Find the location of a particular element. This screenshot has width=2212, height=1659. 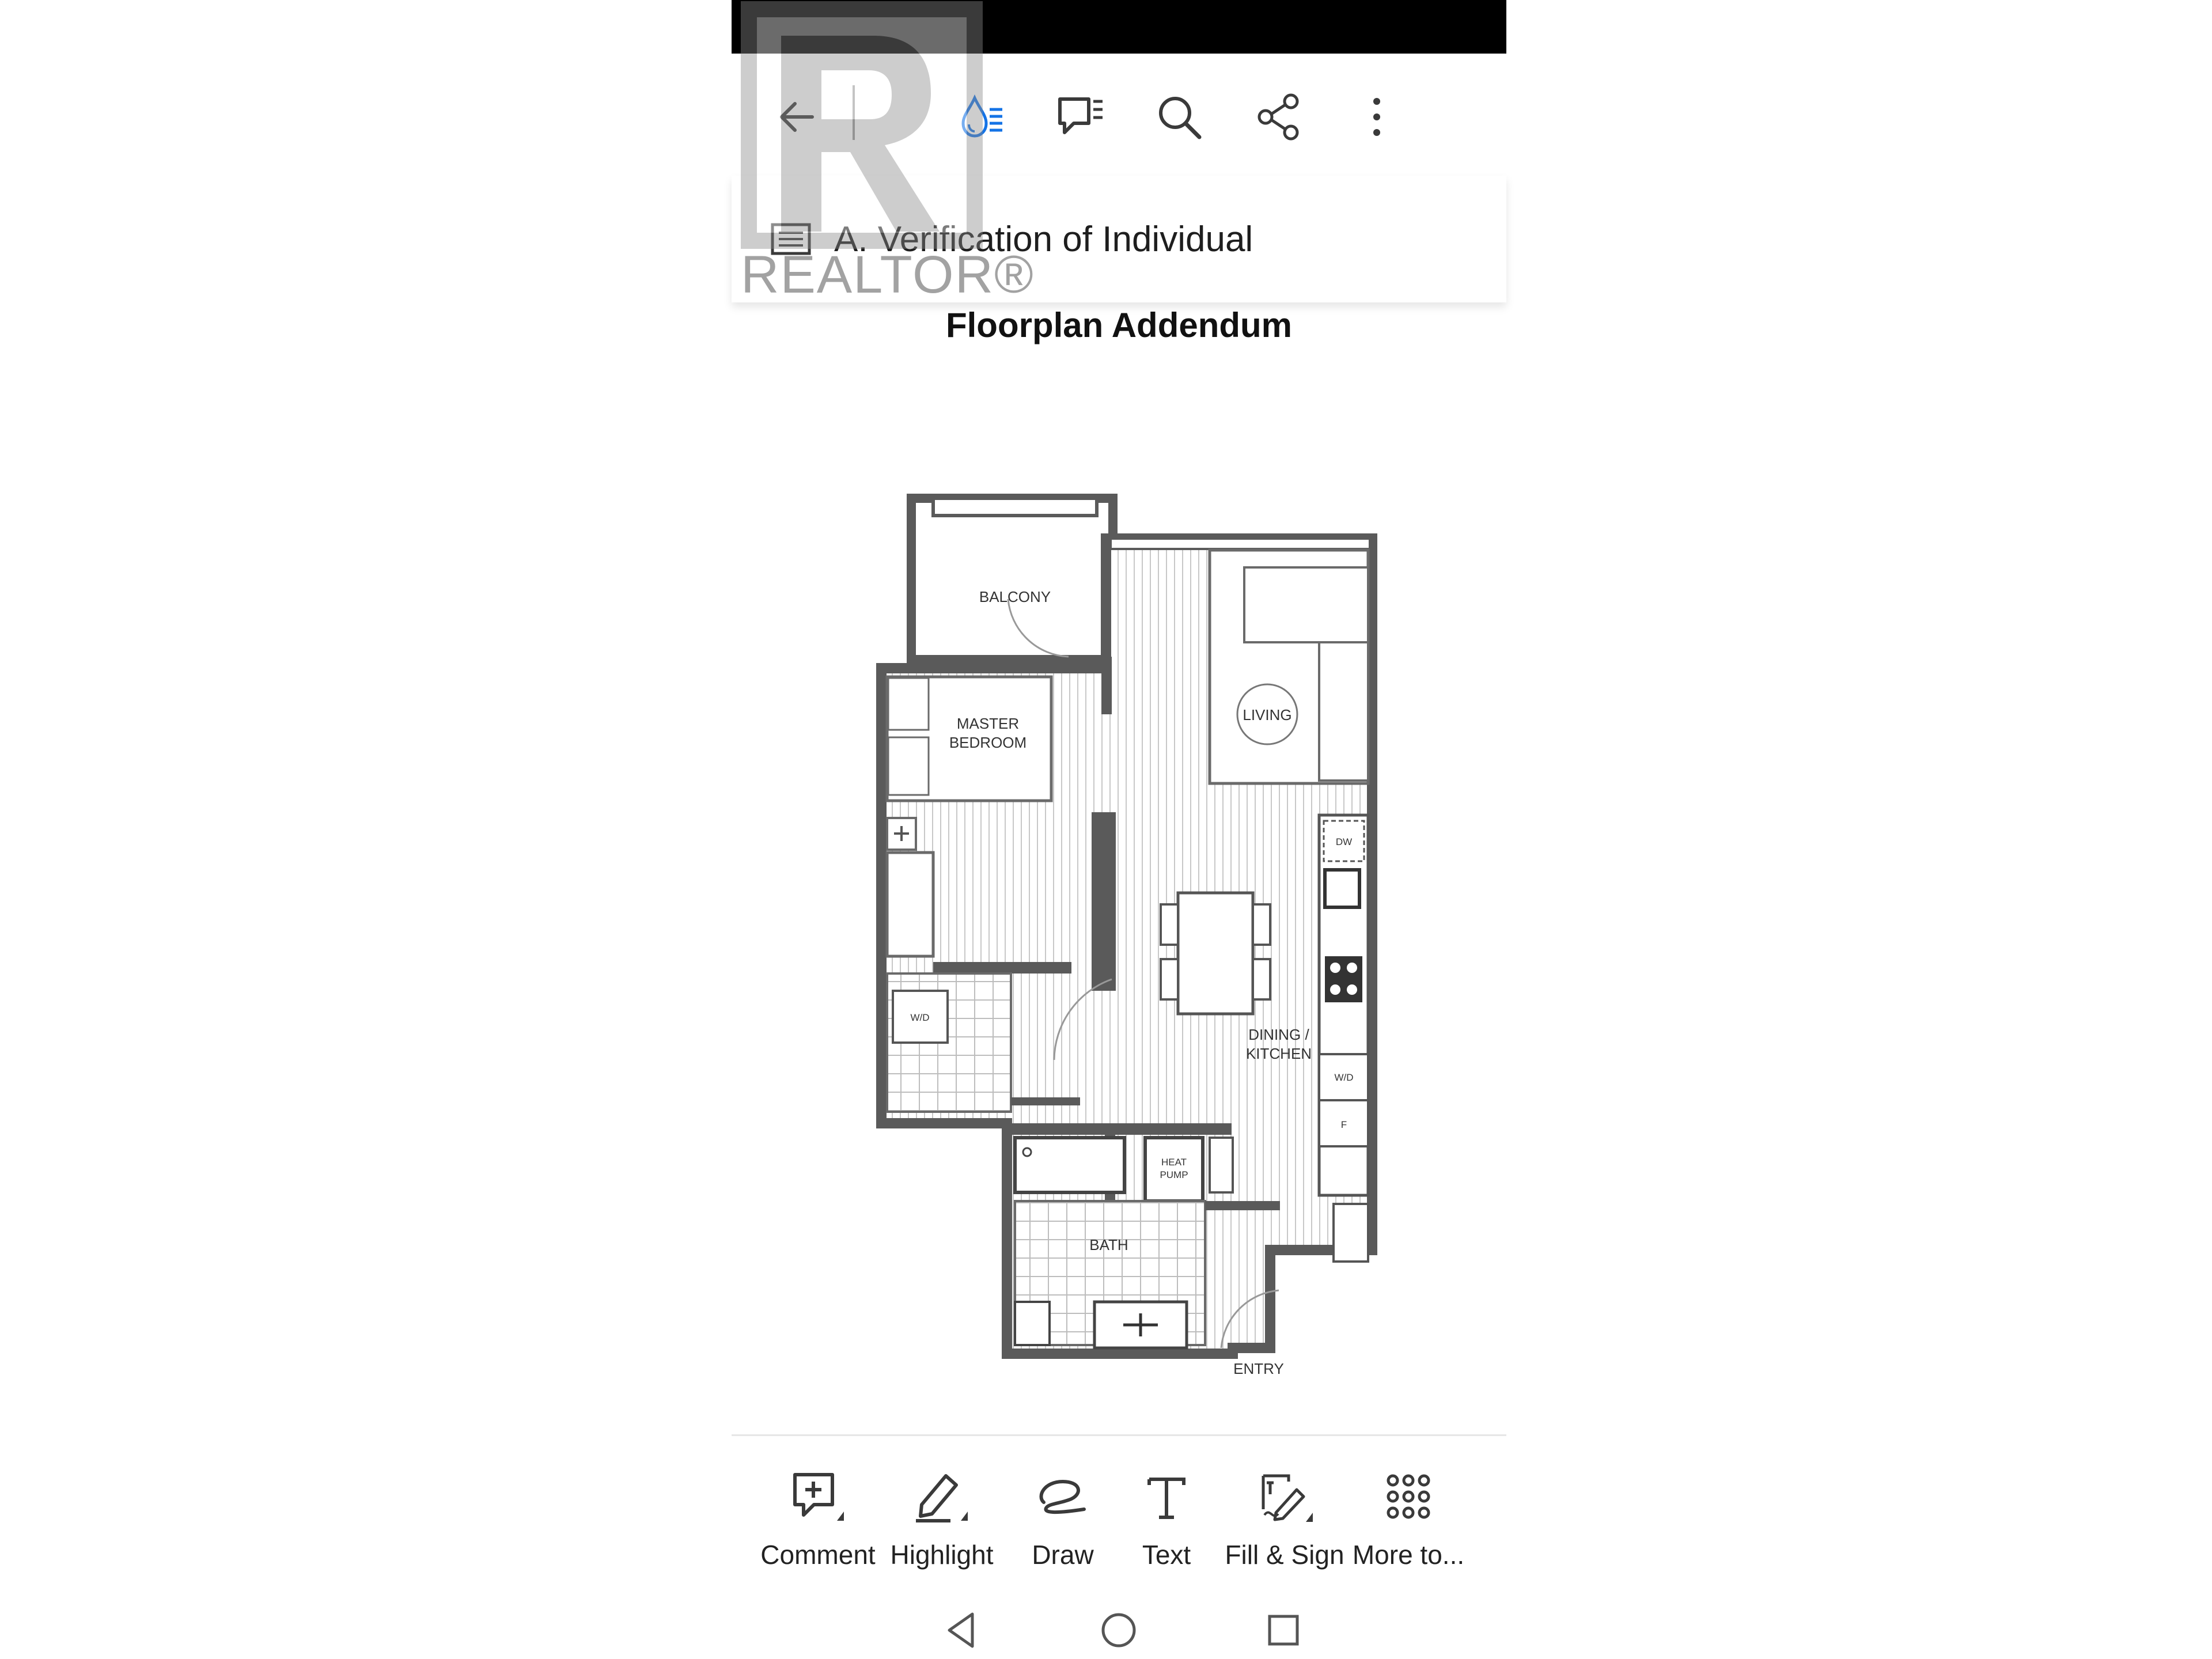

fill-sign-tool: Fill & Sign is located at coordinates (1284, 1523).